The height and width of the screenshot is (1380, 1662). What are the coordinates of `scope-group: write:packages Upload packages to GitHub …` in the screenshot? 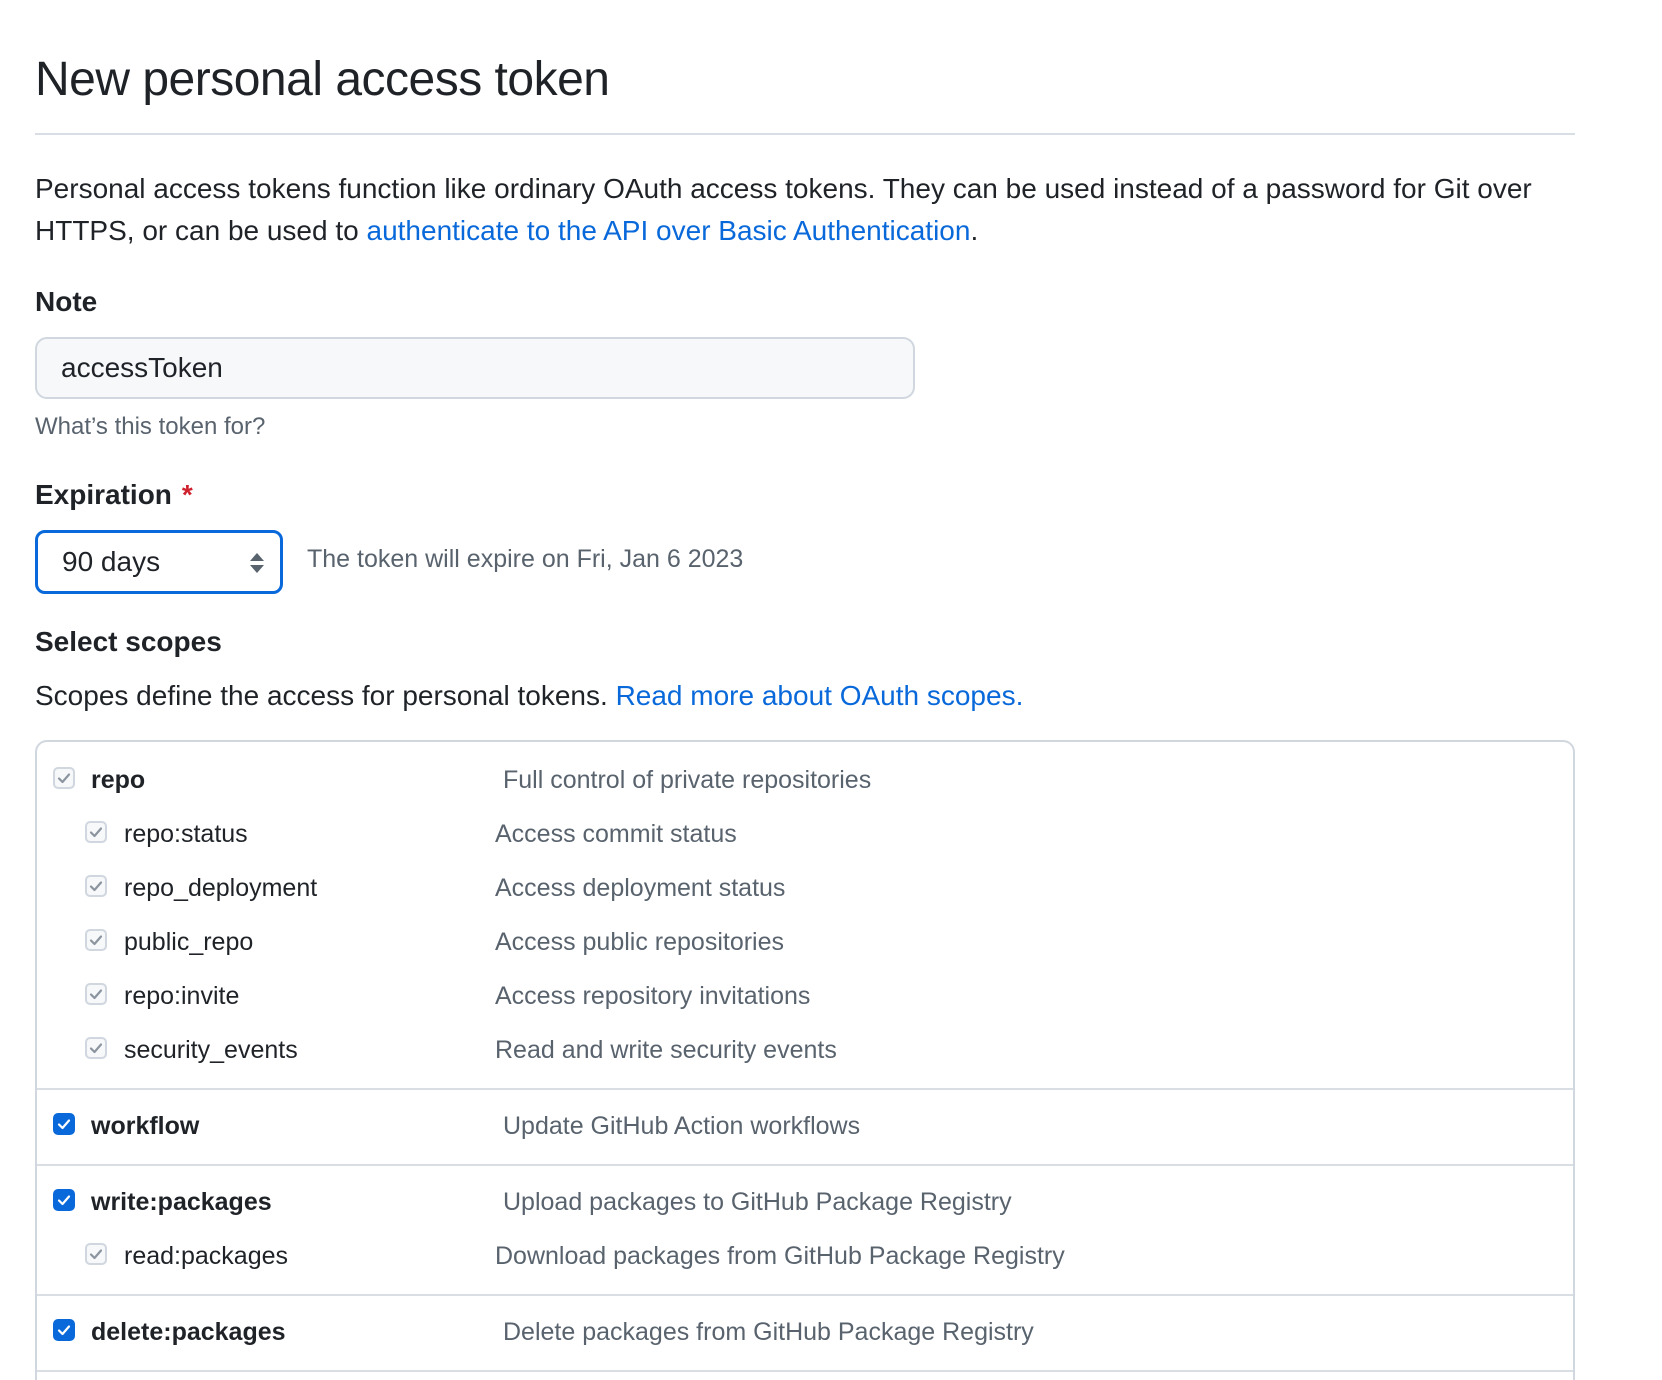 It's located at (805, 1231).